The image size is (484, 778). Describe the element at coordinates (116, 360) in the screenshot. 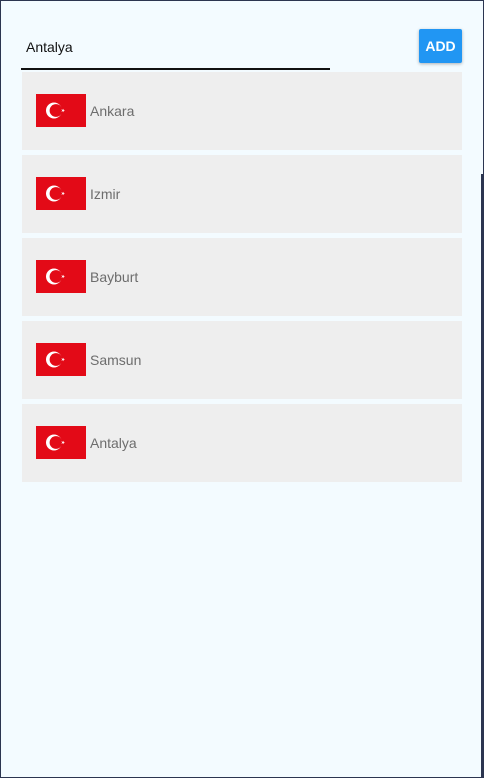

I see `city-name: Samsun` at that location.